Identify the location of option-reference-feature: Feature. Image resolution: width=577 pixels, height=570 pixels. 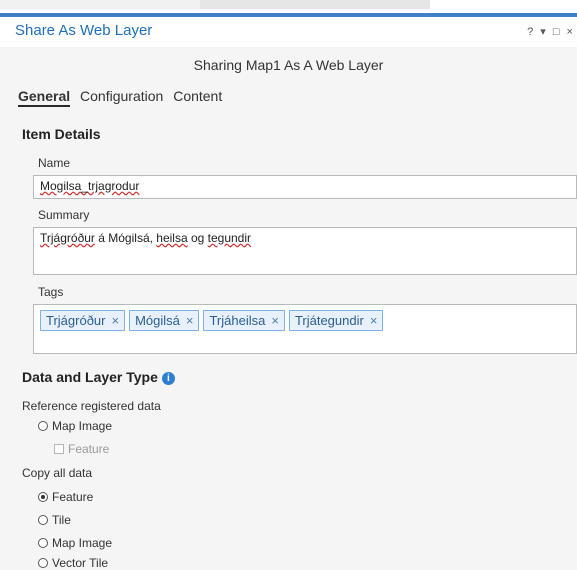
(81, 449).